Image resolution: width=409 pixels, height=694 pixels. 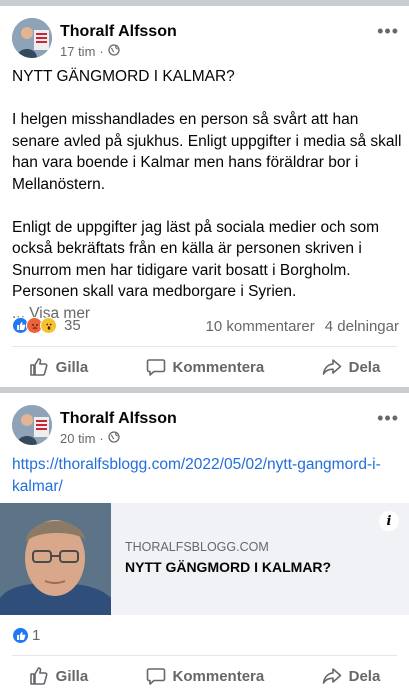 I want to click on wow-reaction-icon, so click(x=48, y=325).